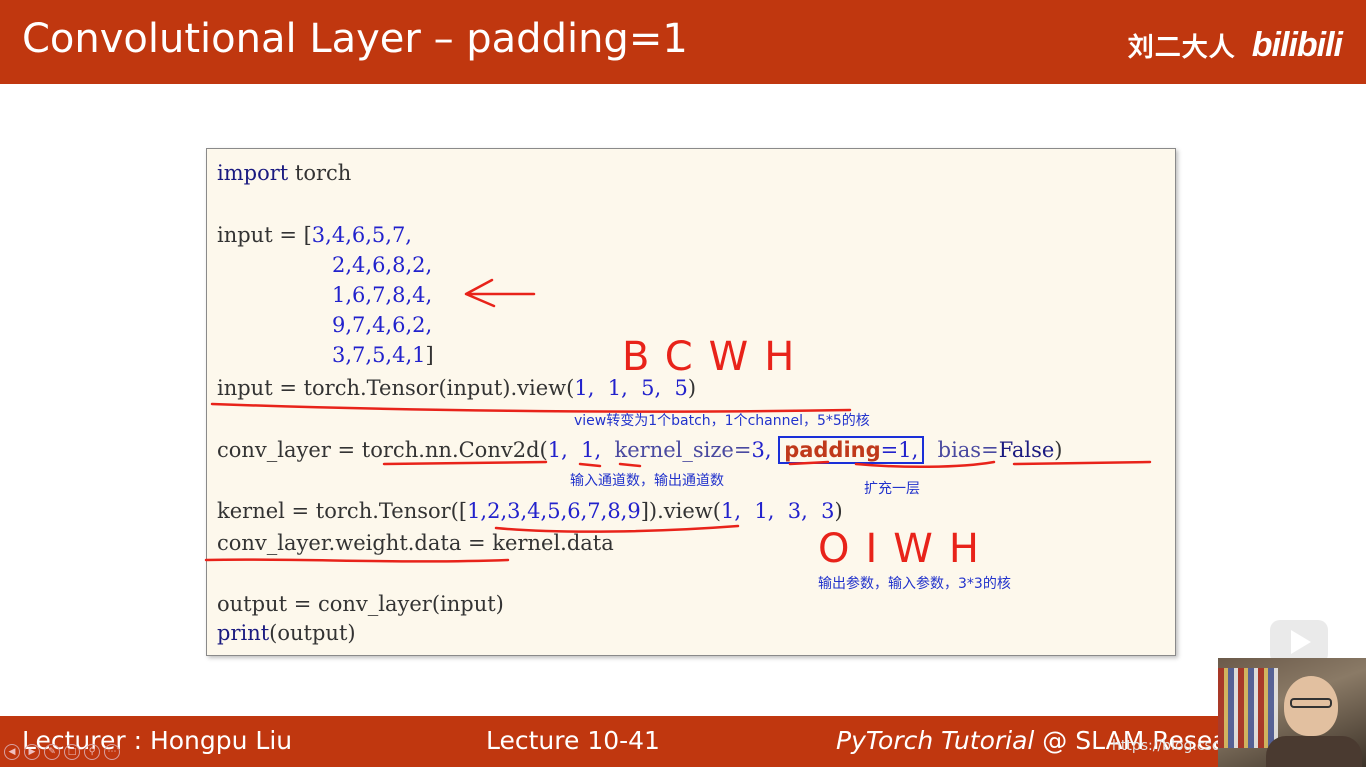 The width and height of the screenshot is (1366, 767). Describe the element at coordinates (1301, 642) in the screenshot. I see `play-icon` at that location.